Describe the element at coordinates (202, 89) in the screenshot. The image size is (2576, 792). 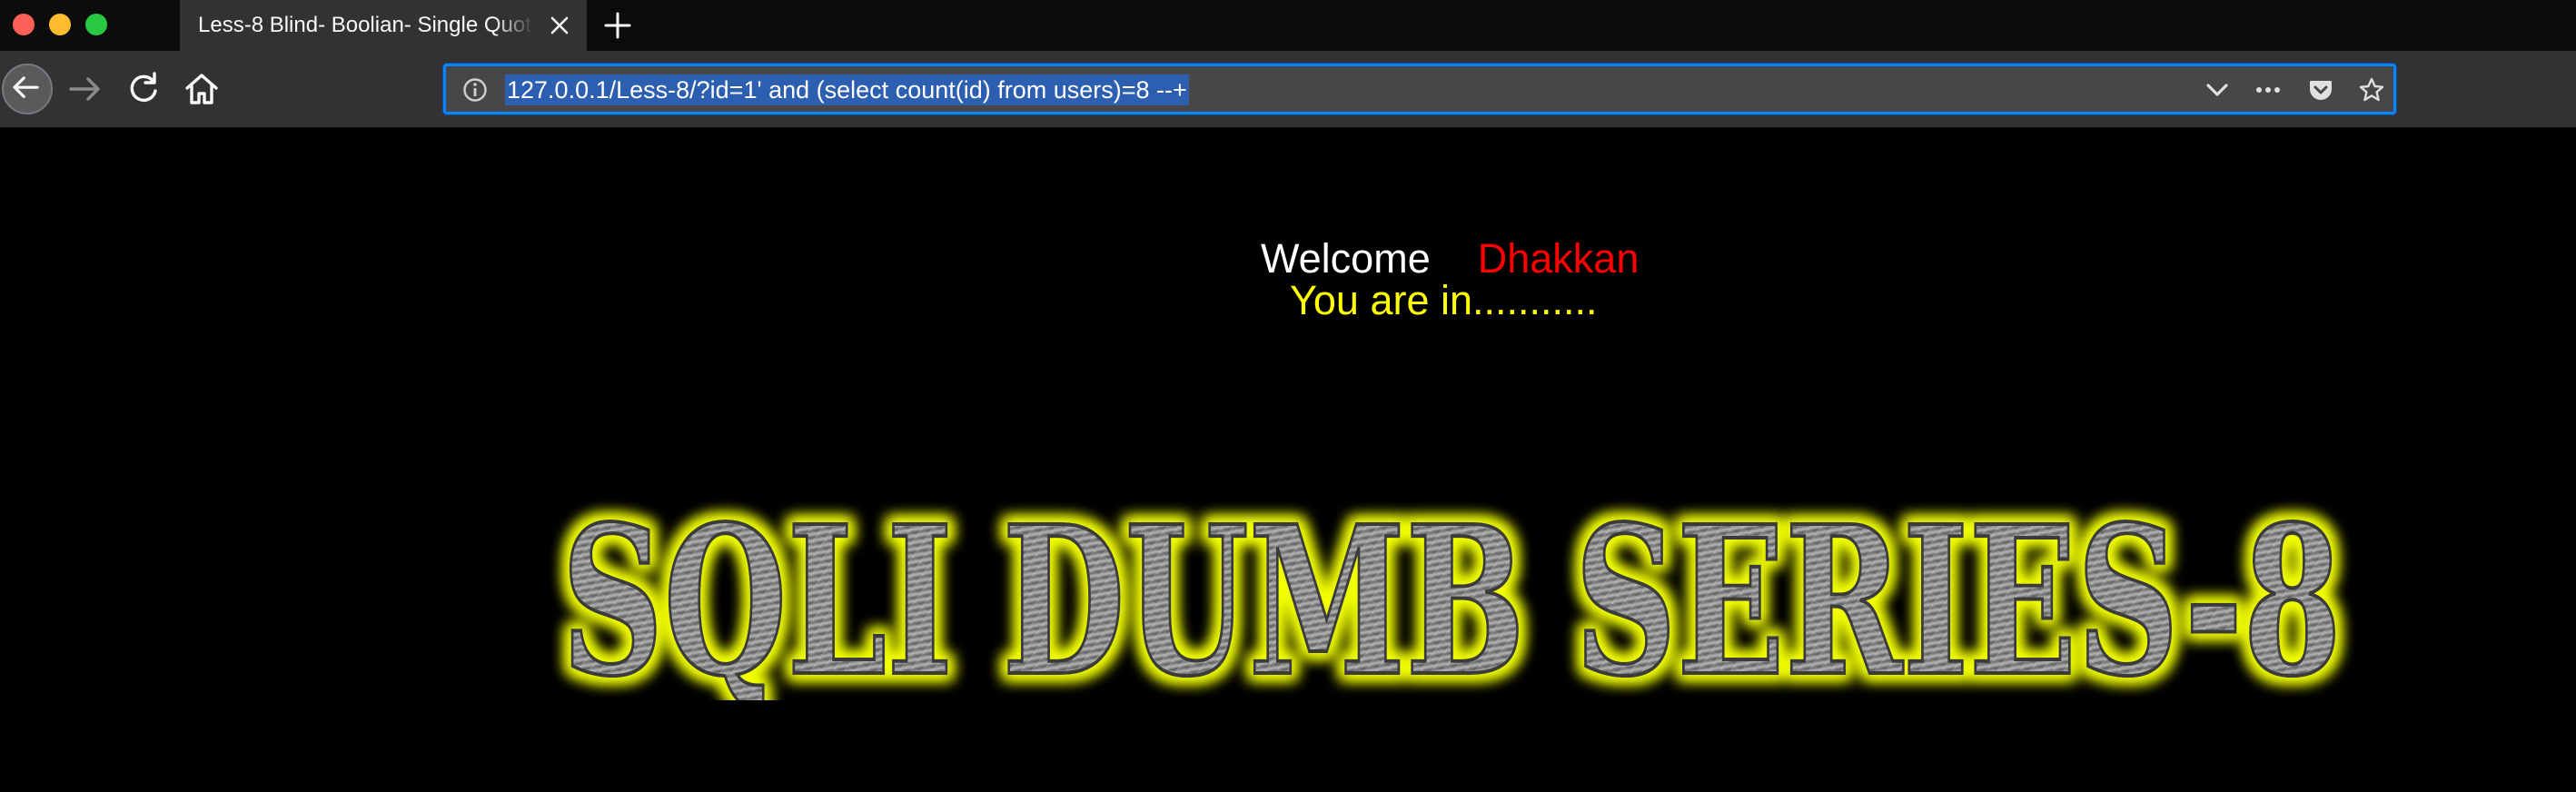
I see `home-icon` at that location.